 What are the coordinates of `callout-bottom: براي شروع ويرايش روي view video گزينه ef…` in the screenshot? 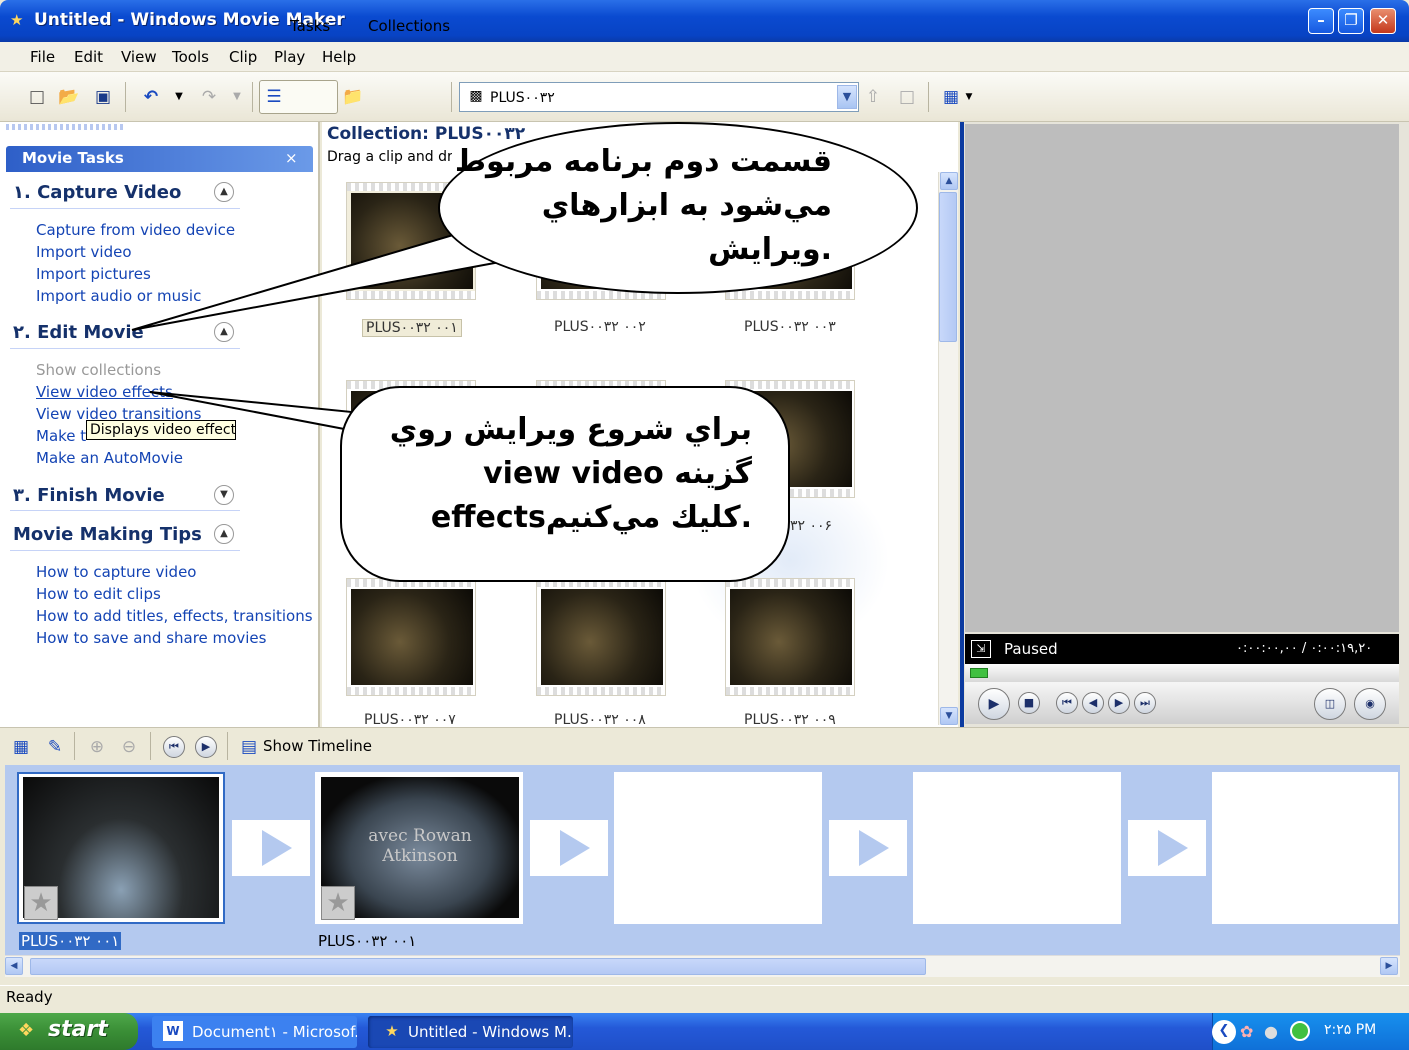 It's located at (565, 484).